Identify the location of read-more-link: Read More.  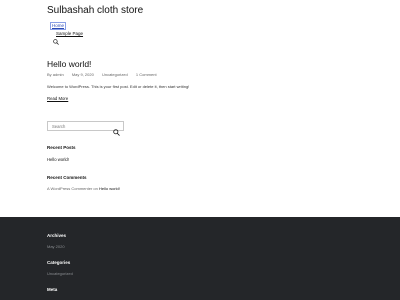
(57, 98).